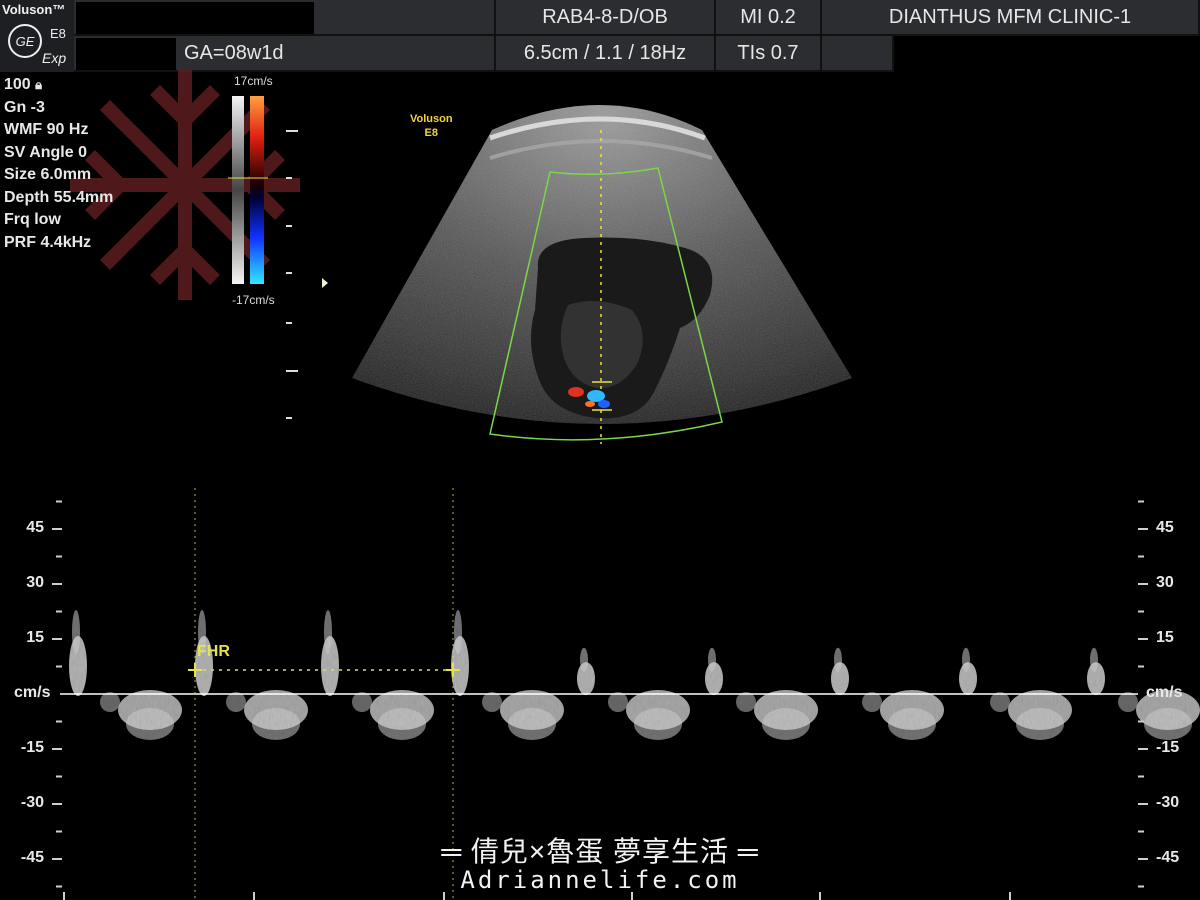  What do you see at coordinates (59, 197) in the screenshot?
I see `param-depth: Depth 55.4mm` at bounding box center [59, 197].